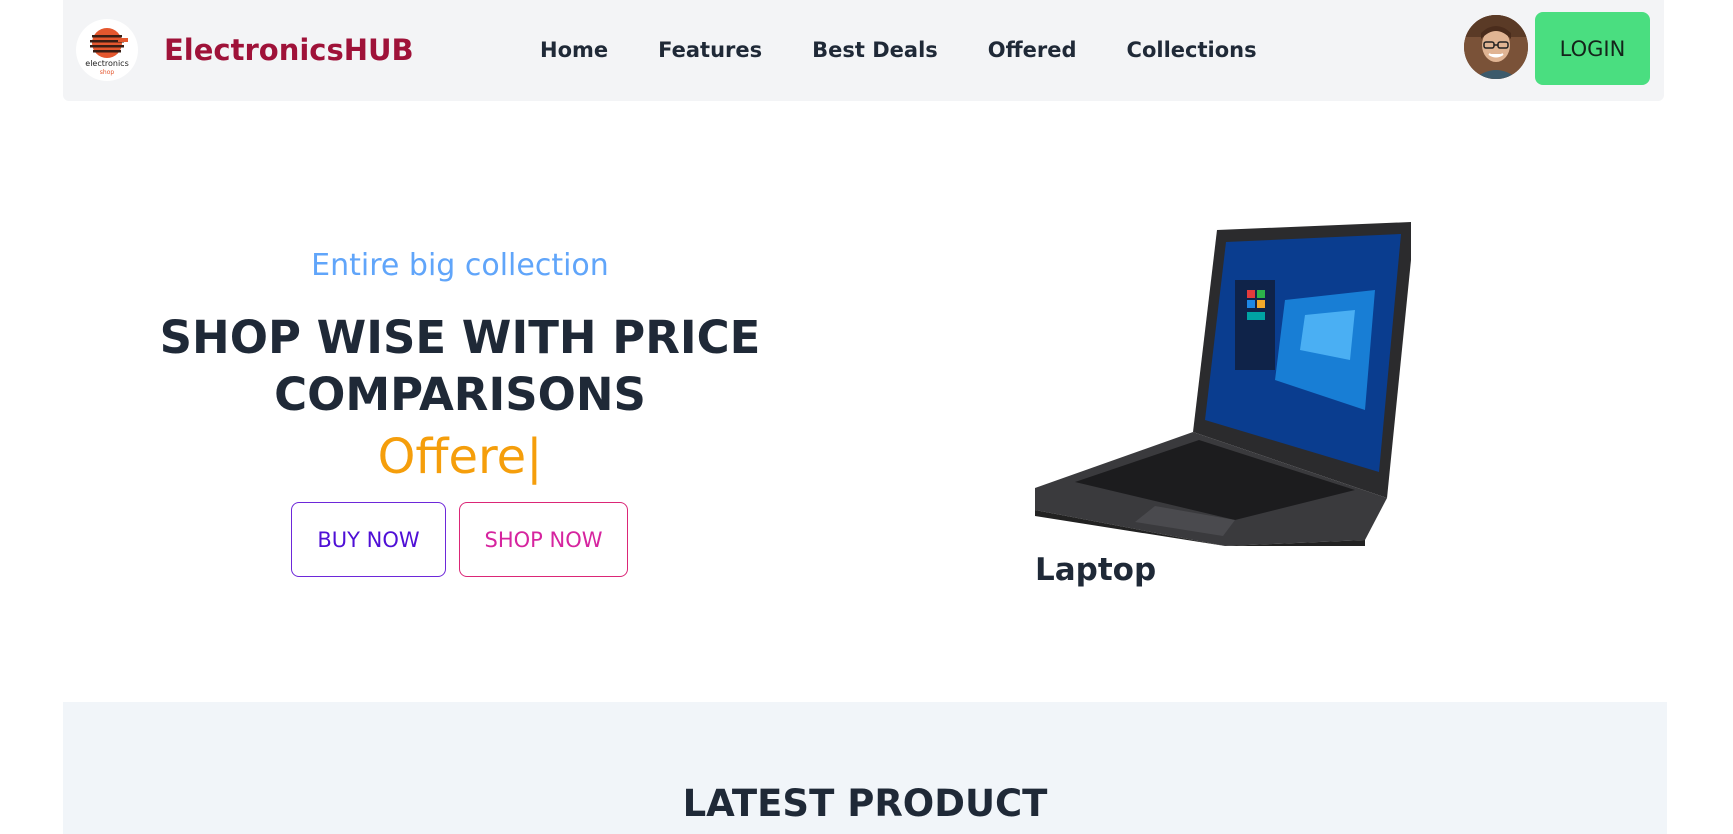  What do you see at coordinates (107, 72) in the screenshot?
I see `logo-subtext: shop` at bounding box center [107, 72].